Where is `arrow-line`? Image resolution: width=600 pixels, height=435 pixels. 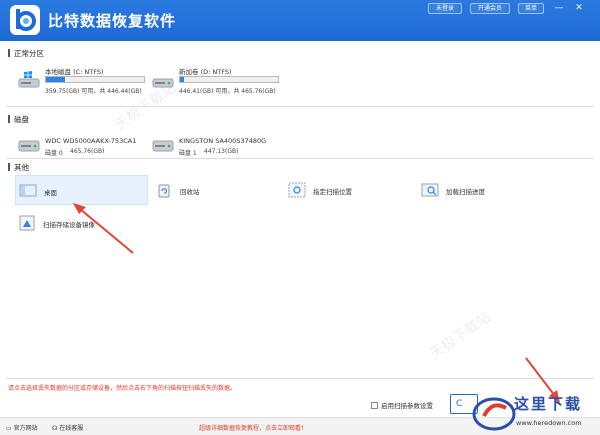 arrow-line is located at coordinates (106, 231).